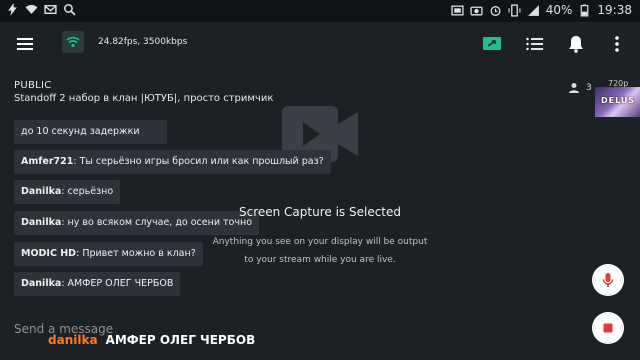  I want to click on chat-message: Danilka: АМФЕР ОЛЕГ ЧЕРБОВ, so click(97, 284).